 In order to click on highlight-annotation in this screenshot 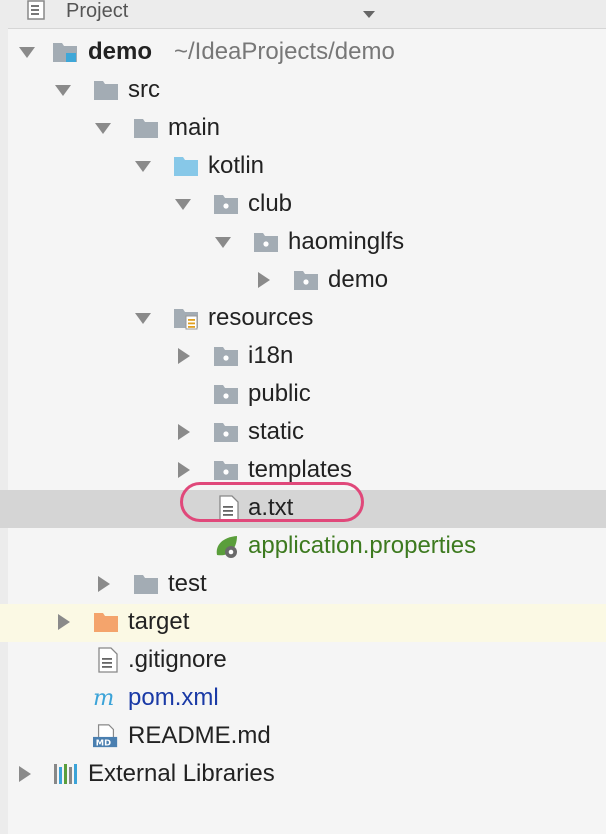, I will do `click(272, 502)`.